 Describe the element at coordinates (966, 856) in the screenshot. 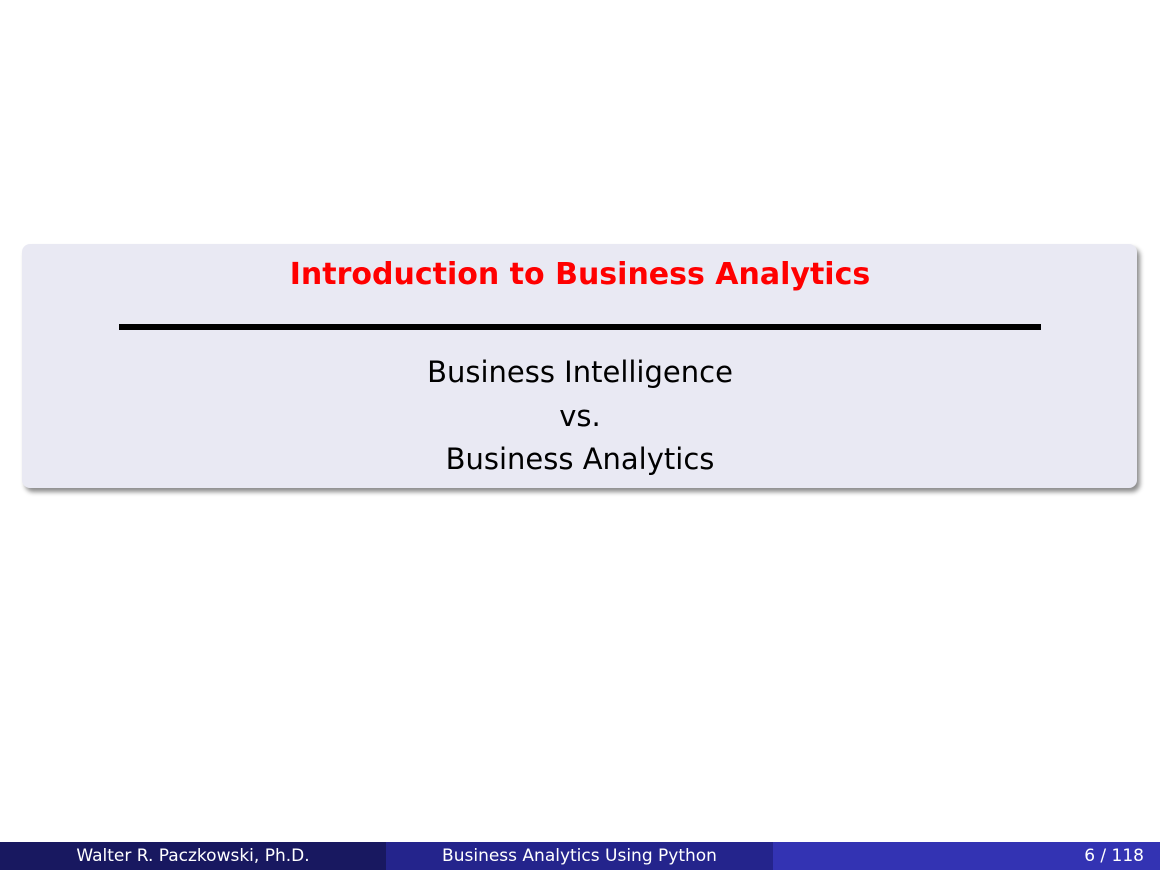

I see `footer-page-number: 6 / 118` at that location.